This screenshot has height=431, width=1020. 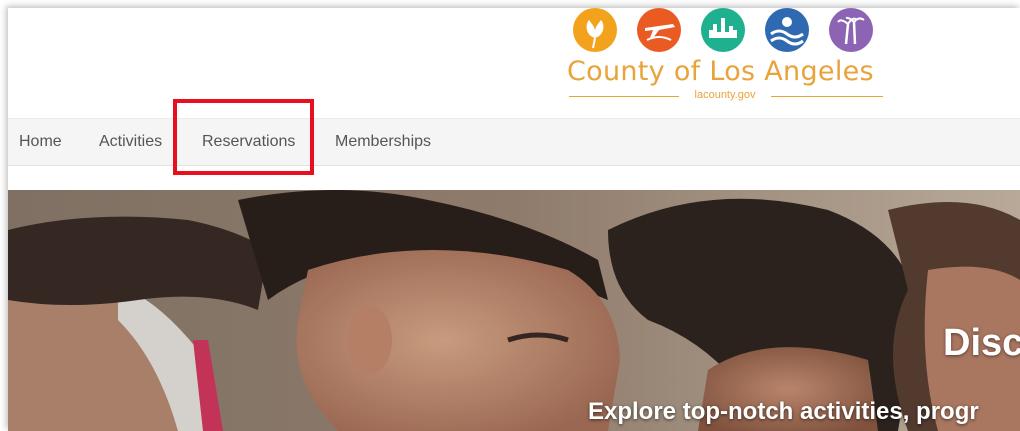 What do you see at coordinates (40, 142) in the screenshot?
I see `nav-item-home: Home` at bounding box center [40, 142].